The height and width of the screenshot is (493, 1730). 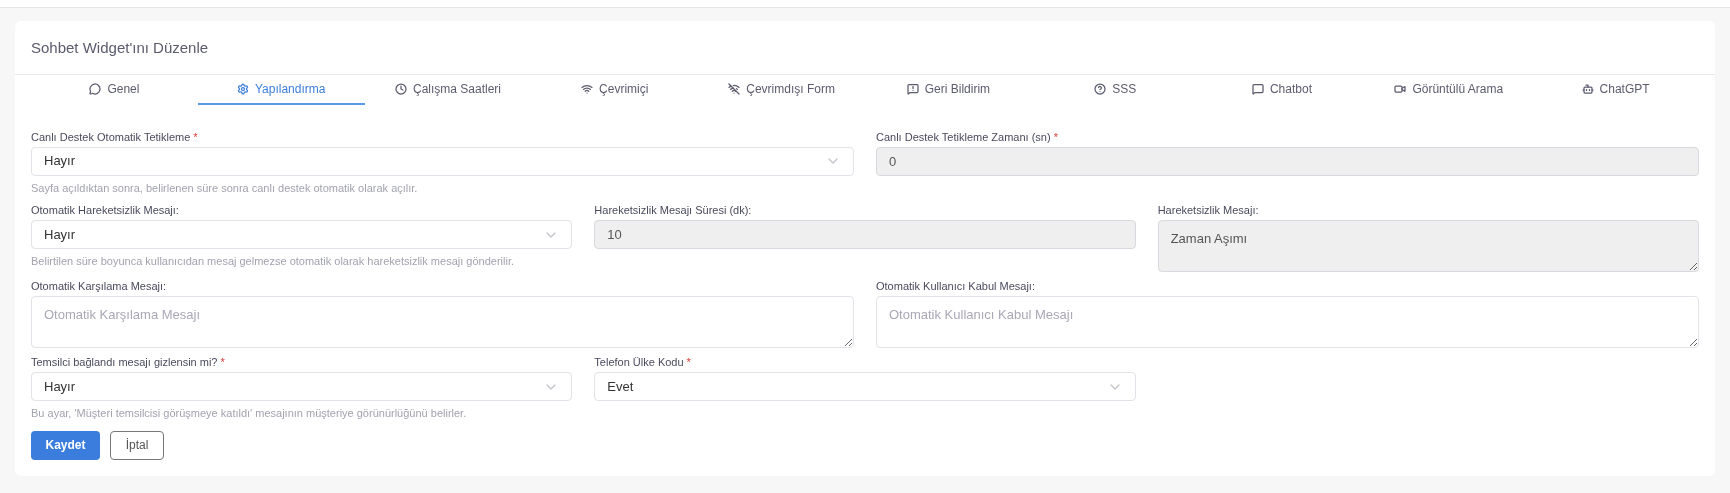 I want to click on tab: Çevrimiçi, so click(x=615, y=89).